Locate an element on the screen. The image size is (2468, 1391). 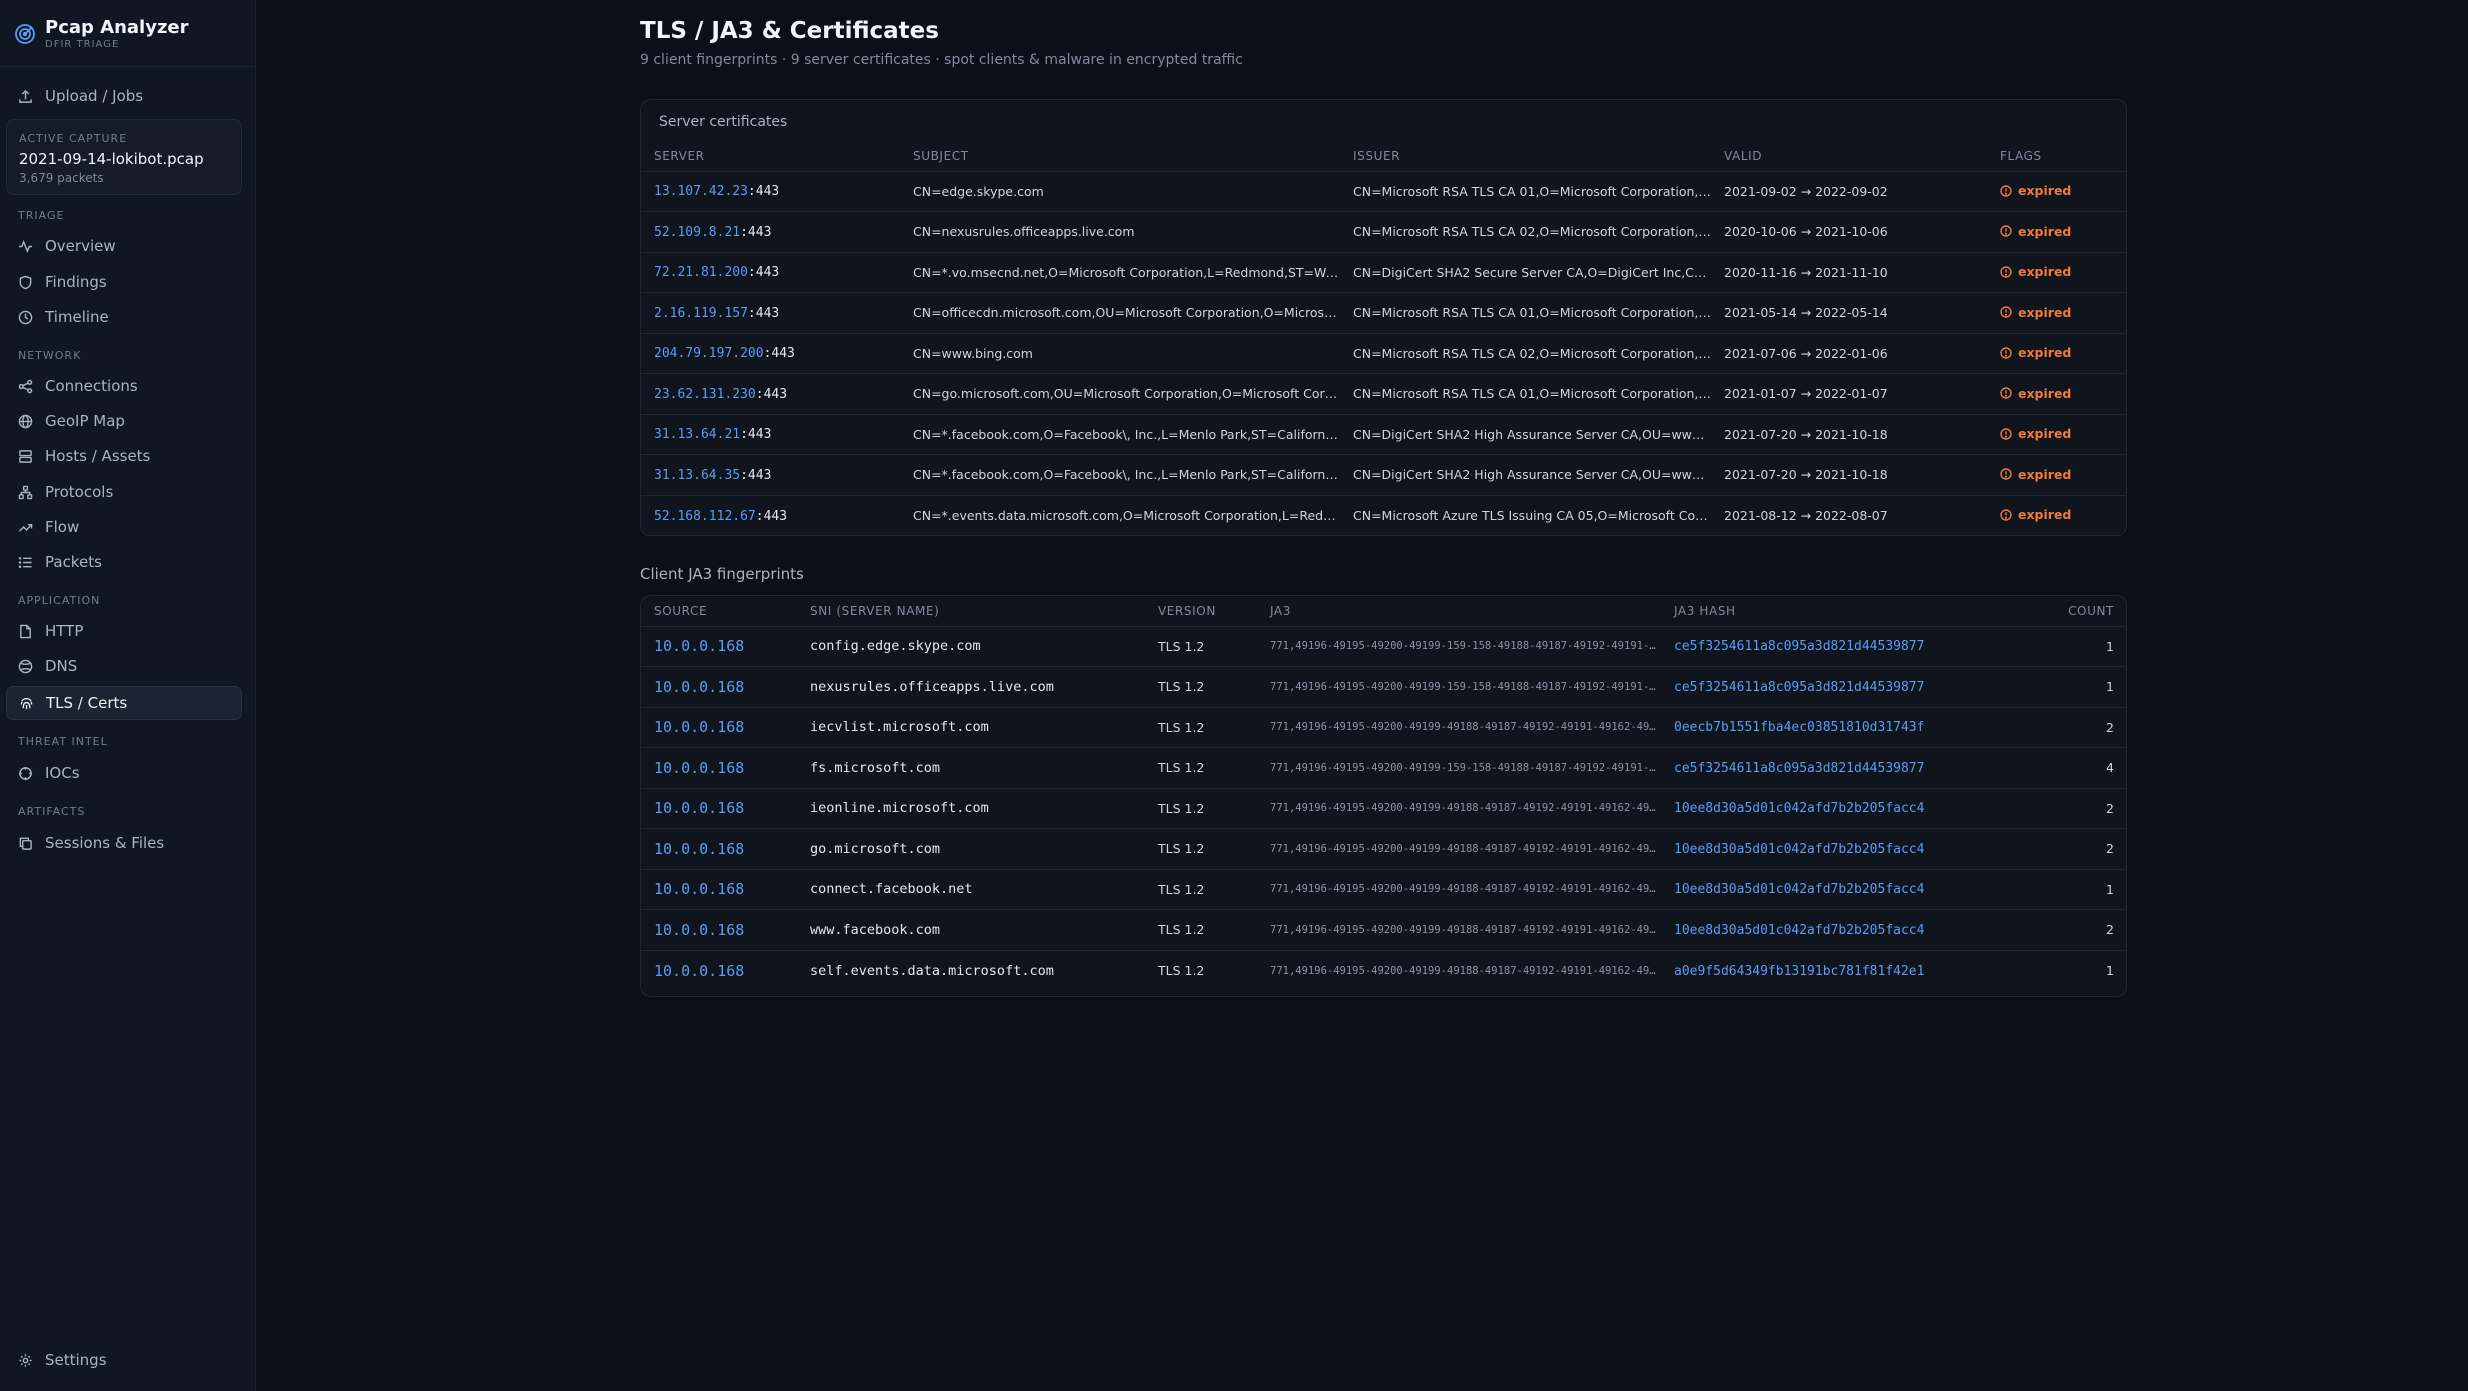
cert-server-cell: 31.13.64.35:443 is located at coordinates (770, 475).